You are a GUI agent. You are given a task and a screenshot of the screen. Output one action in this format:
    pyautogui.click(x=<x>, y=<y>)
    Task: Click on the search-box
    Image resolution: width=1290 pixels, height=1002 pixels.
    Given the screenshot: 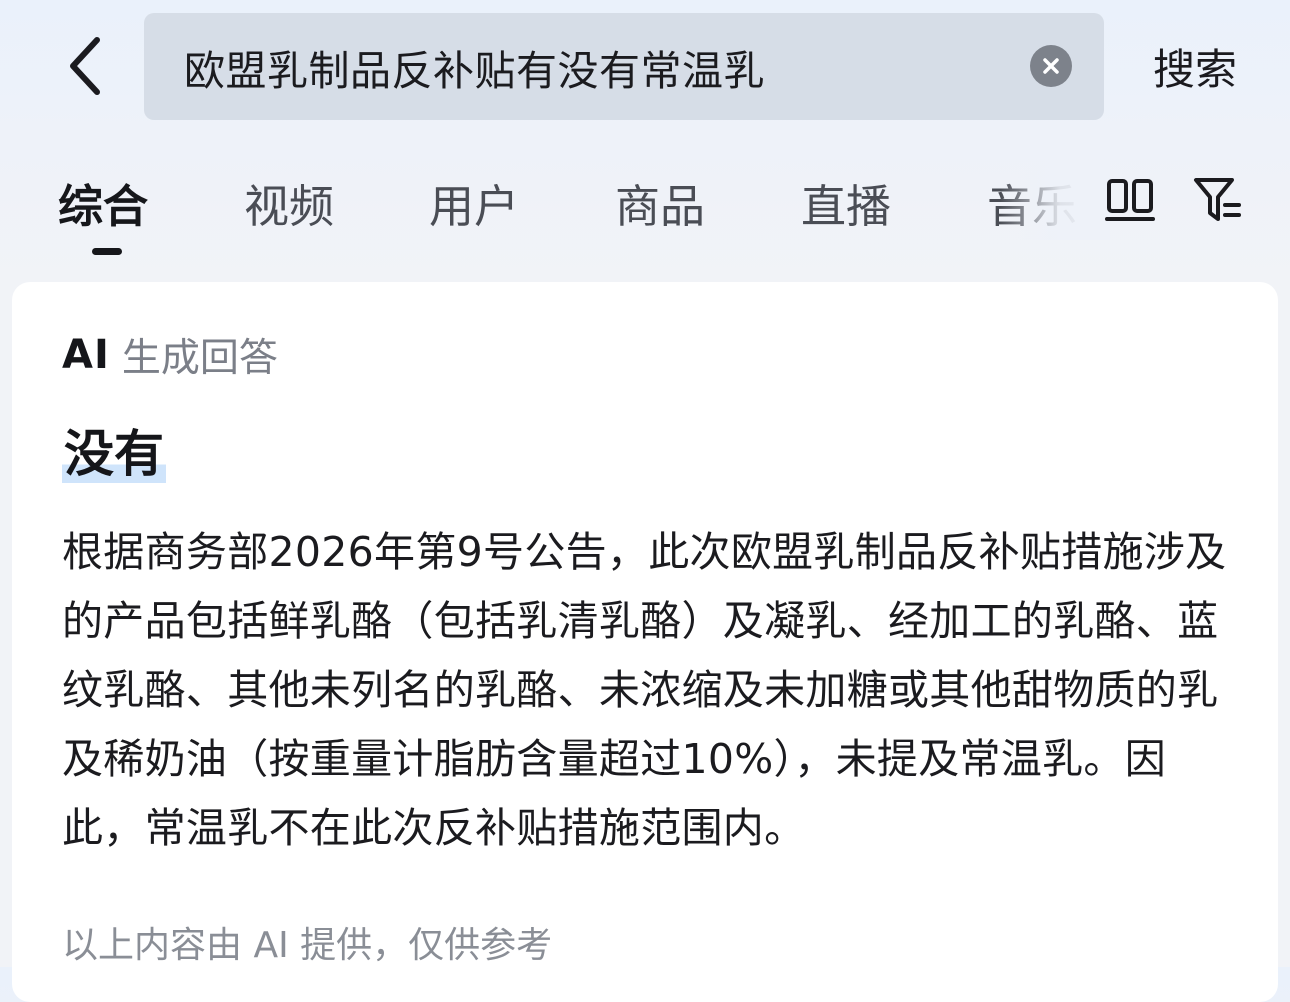 What is the action you would take?
    pyautogui.click(x=624, y=66)
    